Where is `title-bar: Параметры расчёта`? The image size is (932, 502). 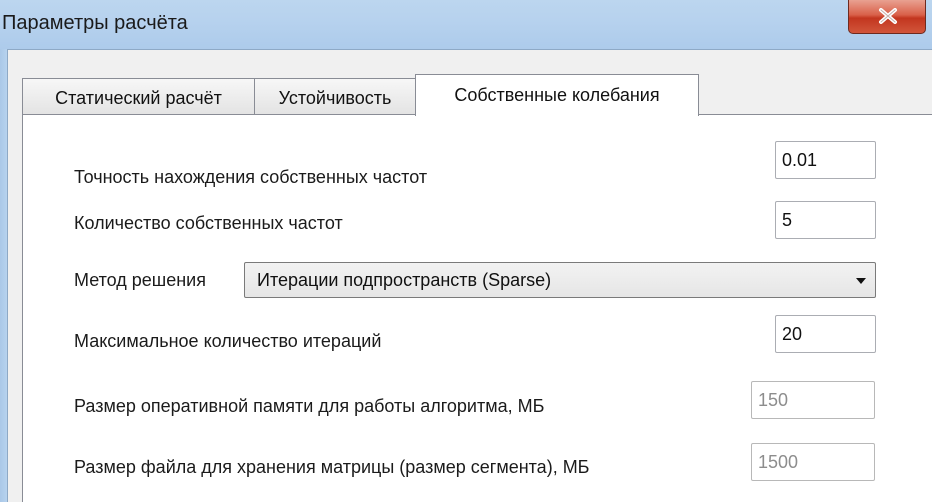 title-bar: Параметры расчёта is located at coordinates (466, 24).